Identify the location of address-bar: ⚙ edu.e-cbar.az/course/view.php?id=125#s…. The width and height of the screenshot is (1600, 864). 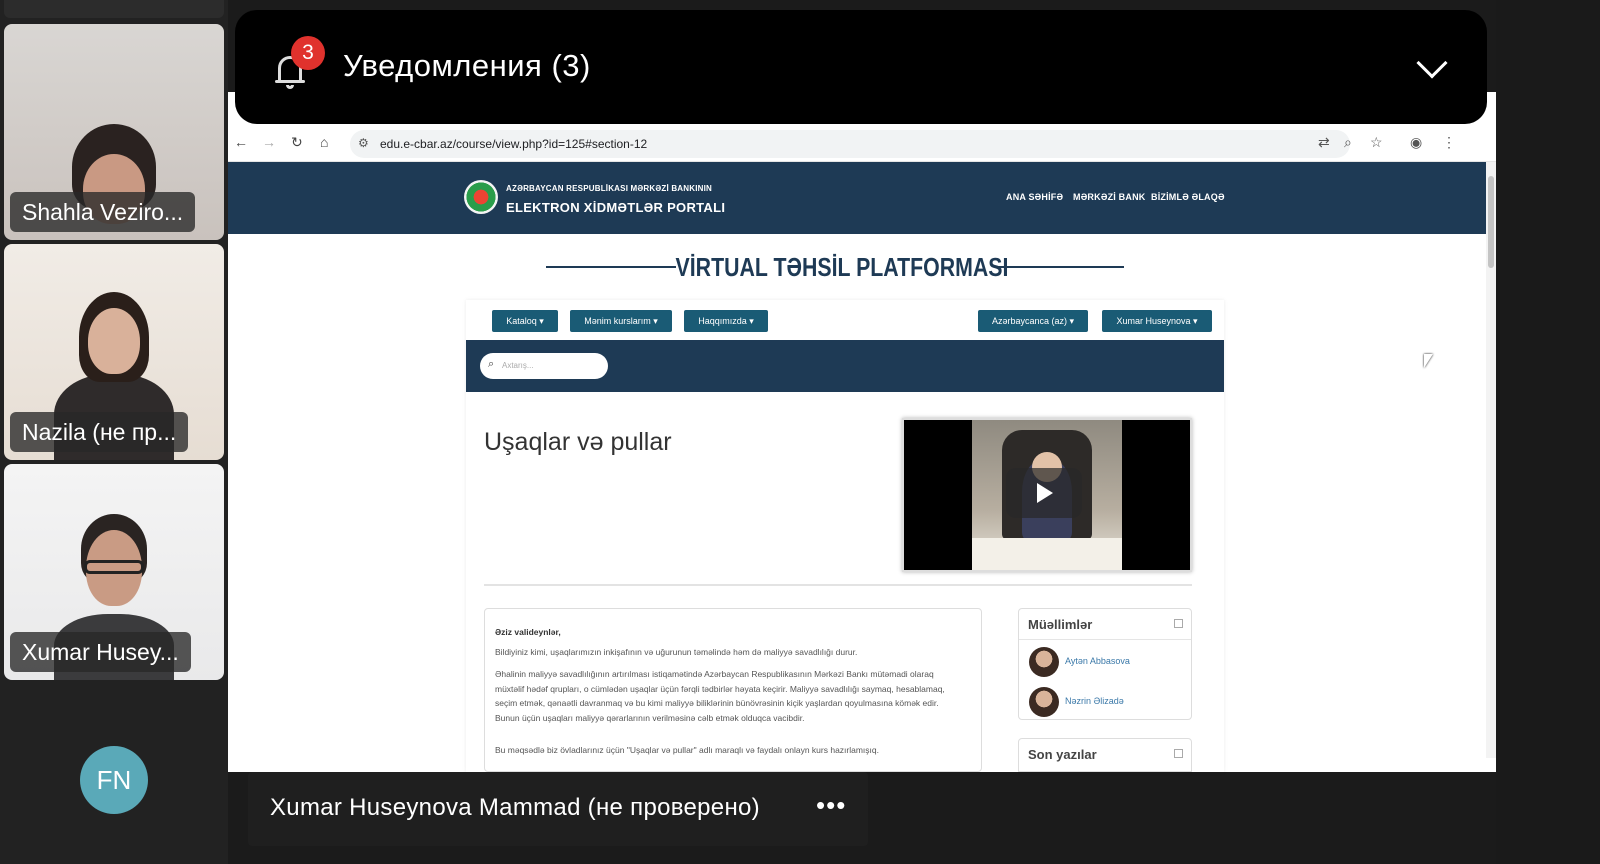
(850, 144).